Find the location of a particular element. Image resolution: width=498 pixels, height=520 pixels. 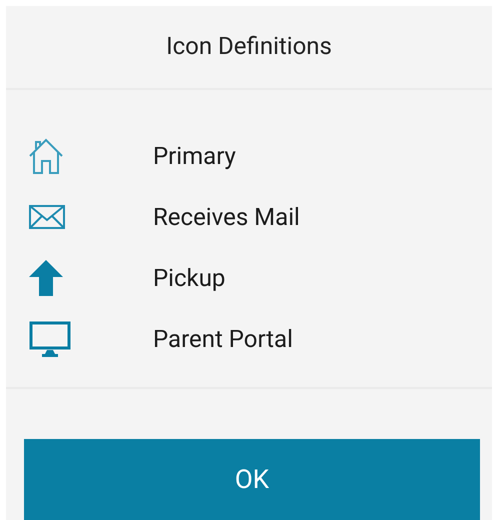

up-arrow-icon is located at coordinates (46, 277).